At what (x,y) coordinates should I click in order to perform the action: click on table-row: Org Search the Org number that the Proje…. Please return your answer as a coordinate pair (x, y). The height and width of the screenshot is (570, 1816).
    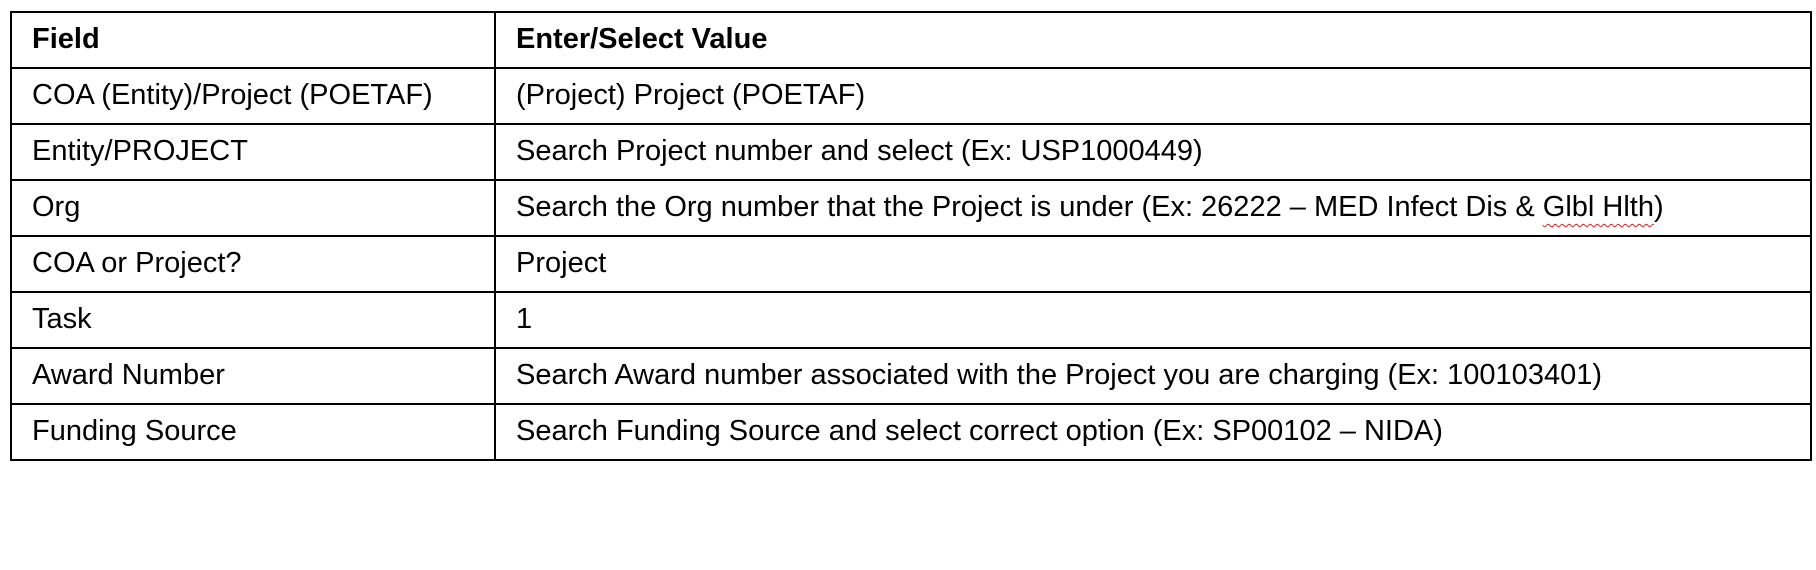
    Looking at the image, I should click on (911, 208).